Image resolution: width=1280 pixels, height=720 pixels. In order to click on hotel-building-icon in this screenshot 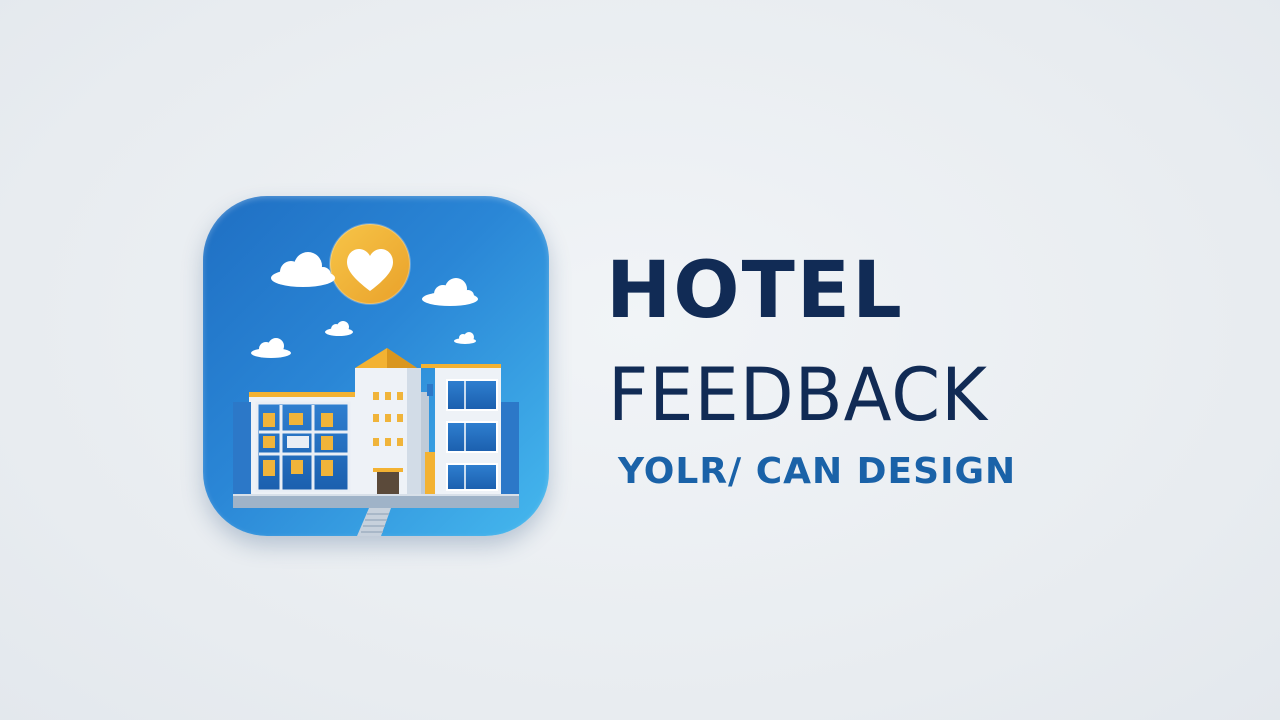, I will do `click(376, 379)`.